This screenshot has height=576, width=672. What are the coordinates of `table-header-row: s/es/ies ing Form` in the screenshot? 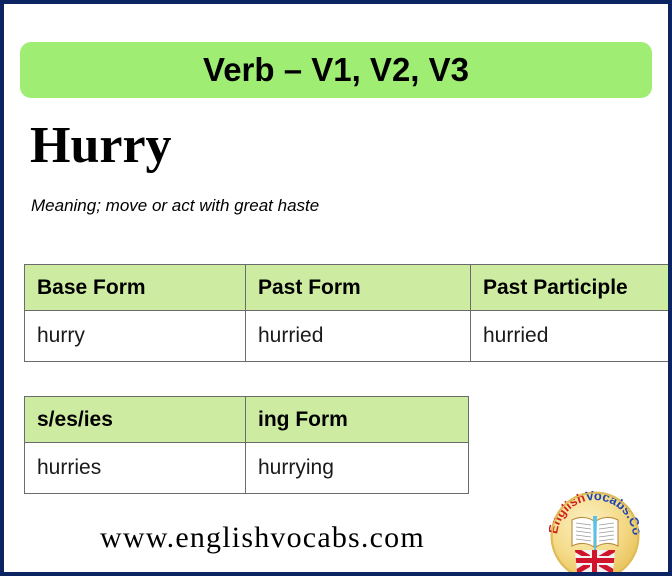 It's located at (246, 419).